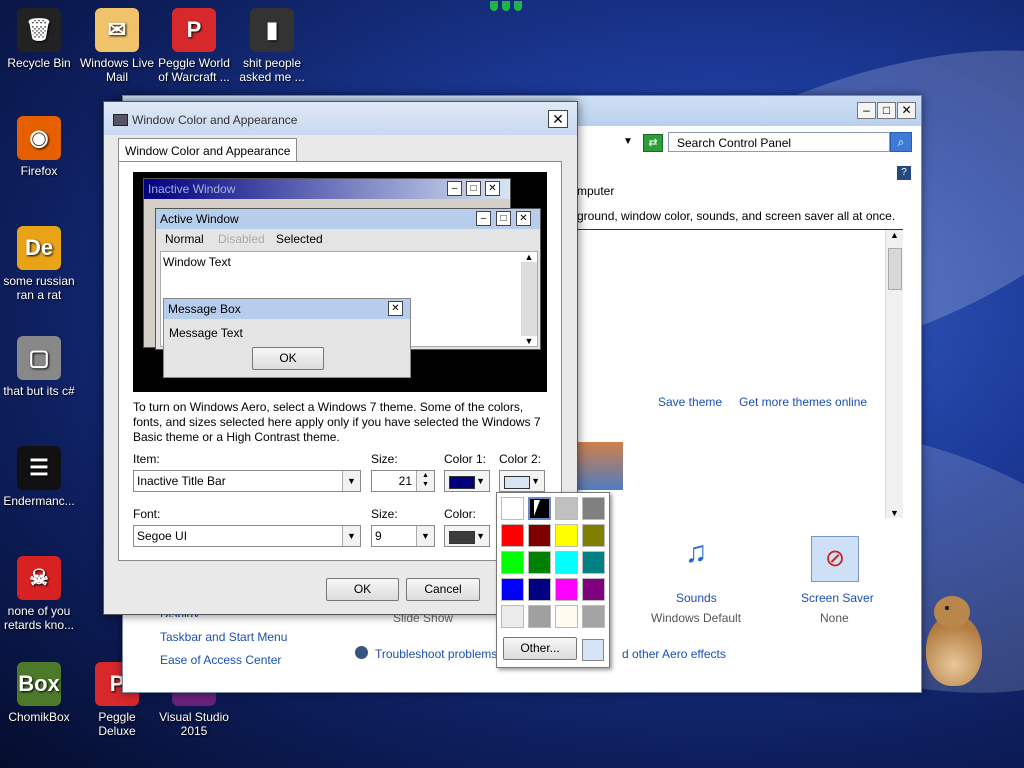 Image resolution: width=1024 pixels, height=768 pixels. What do you see at coordinates (886, 110) in the screenshot?
I see `maximize-button: □` at bounding box center [886, 110].